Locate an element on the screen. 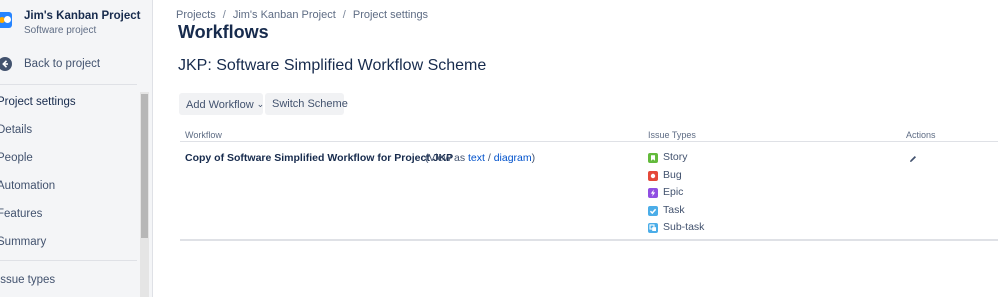  view-as-prefix: (View as is located at coordinates (445, 158).